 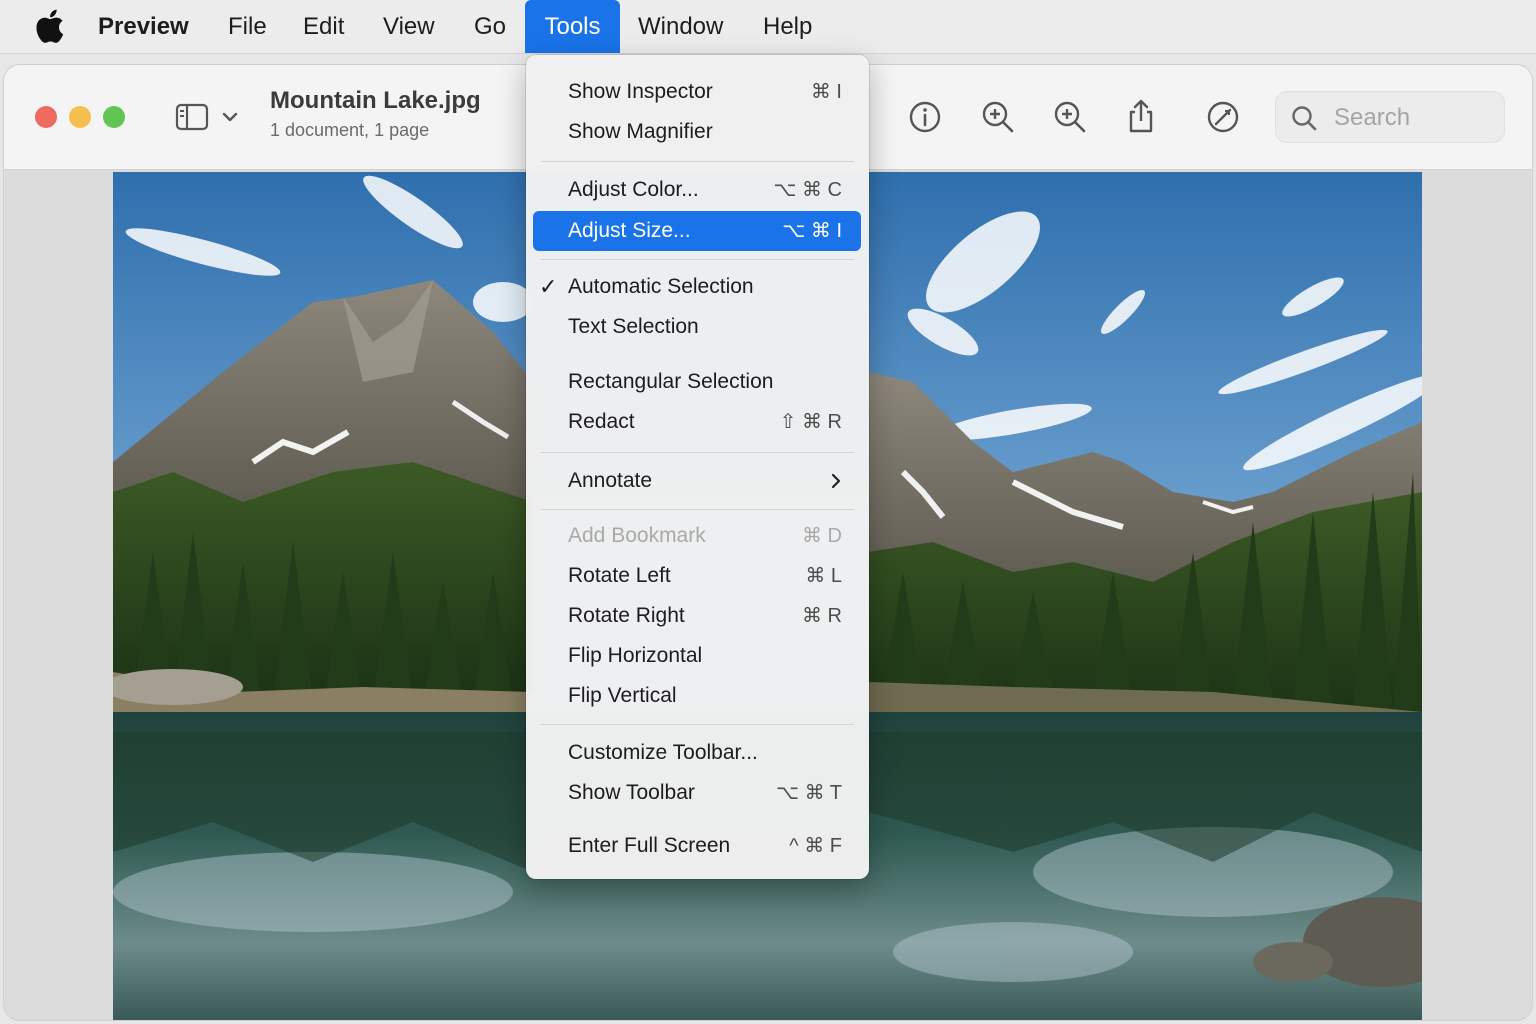 What do you see at coordinates (697, 576) in the screenshot?
I see `menu-item-rotate-left: Rotate Left ⌘ L` at bounding box center [697, 576].